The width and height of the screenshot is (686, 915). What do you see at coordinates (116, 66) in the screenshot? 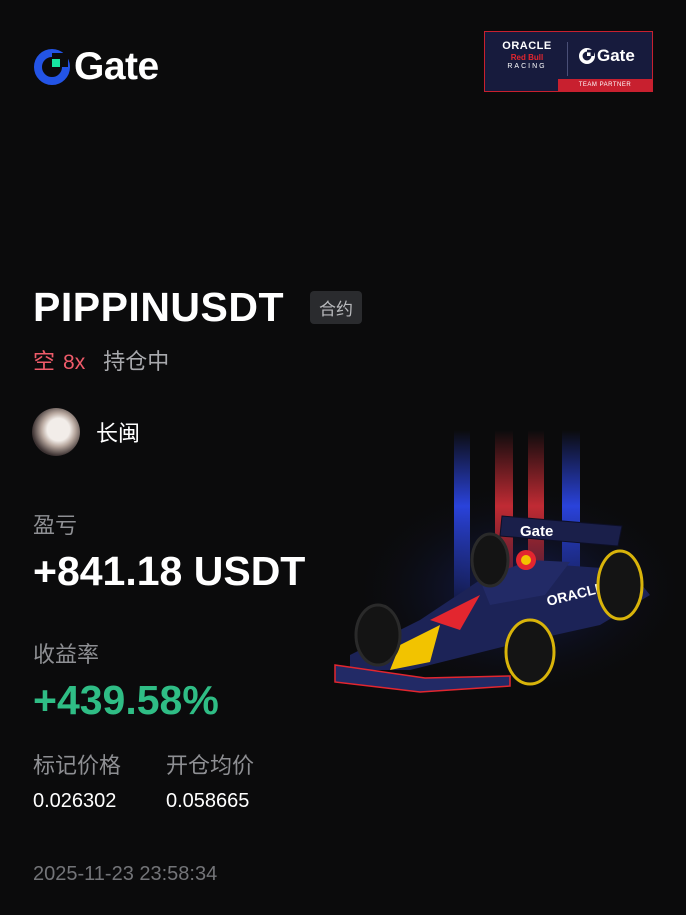
I see `gate-logo-text: Gate` at bounding box center [116, 66].